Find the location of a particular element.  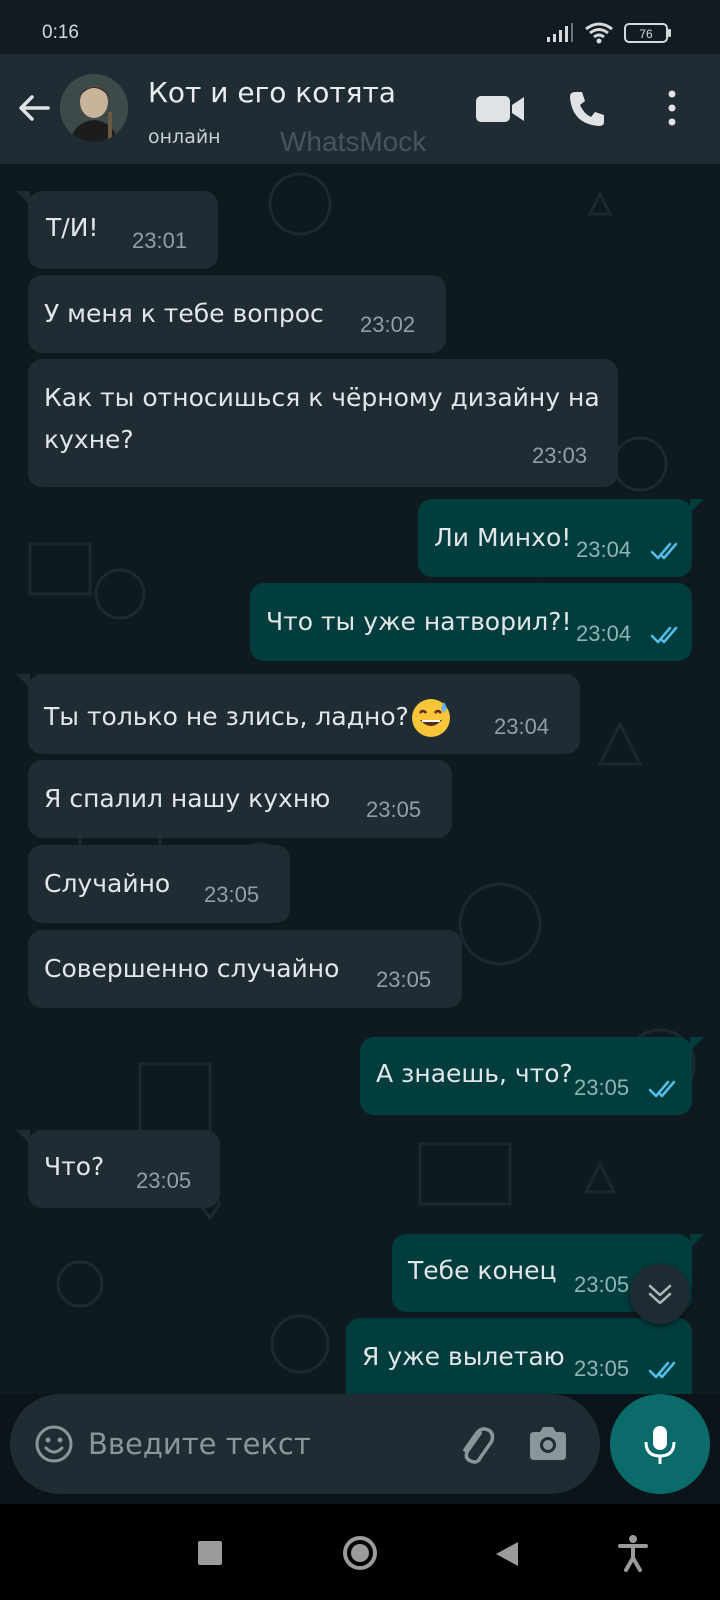

accessibility-icon is located at coordinates (633, 1553).